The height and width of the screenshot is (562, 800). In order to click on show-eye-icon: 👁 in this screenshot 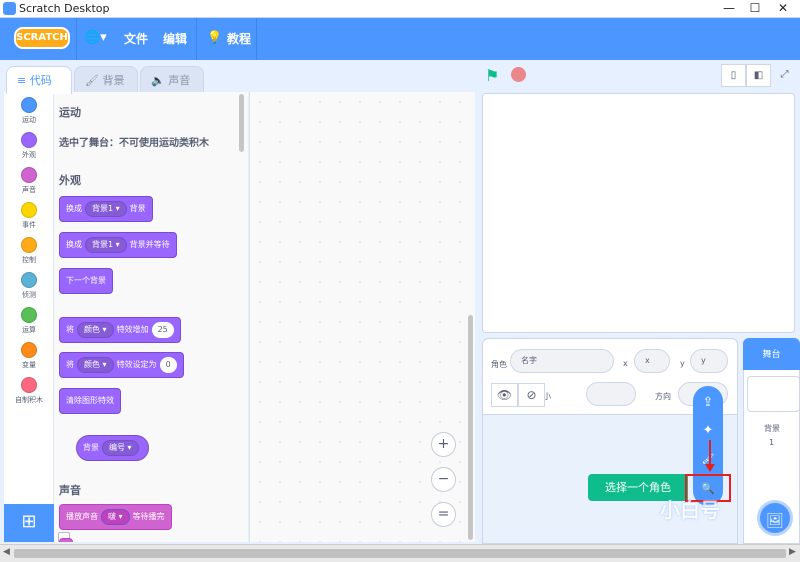, I will do `click(504, 395)`.